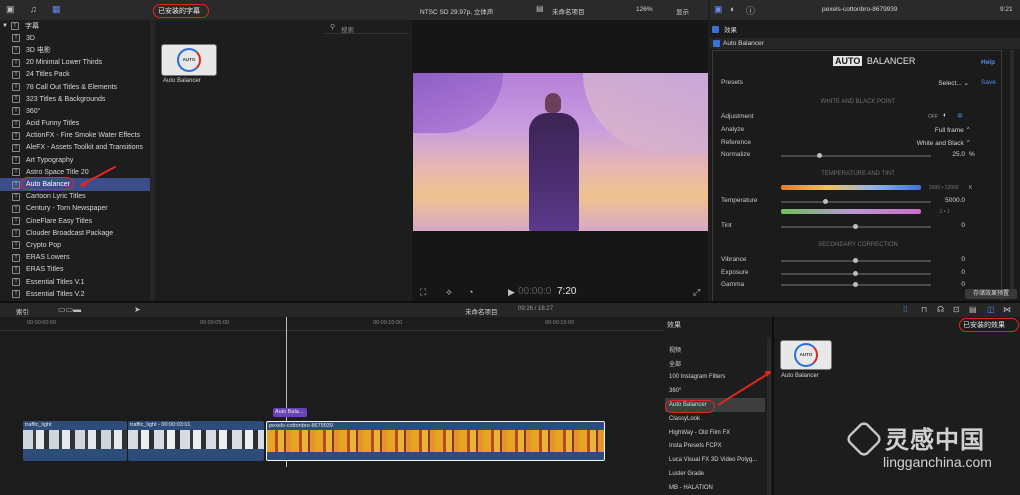 The image size is (1020, 495). I want to click on normalize-slider, so click(856, 155).